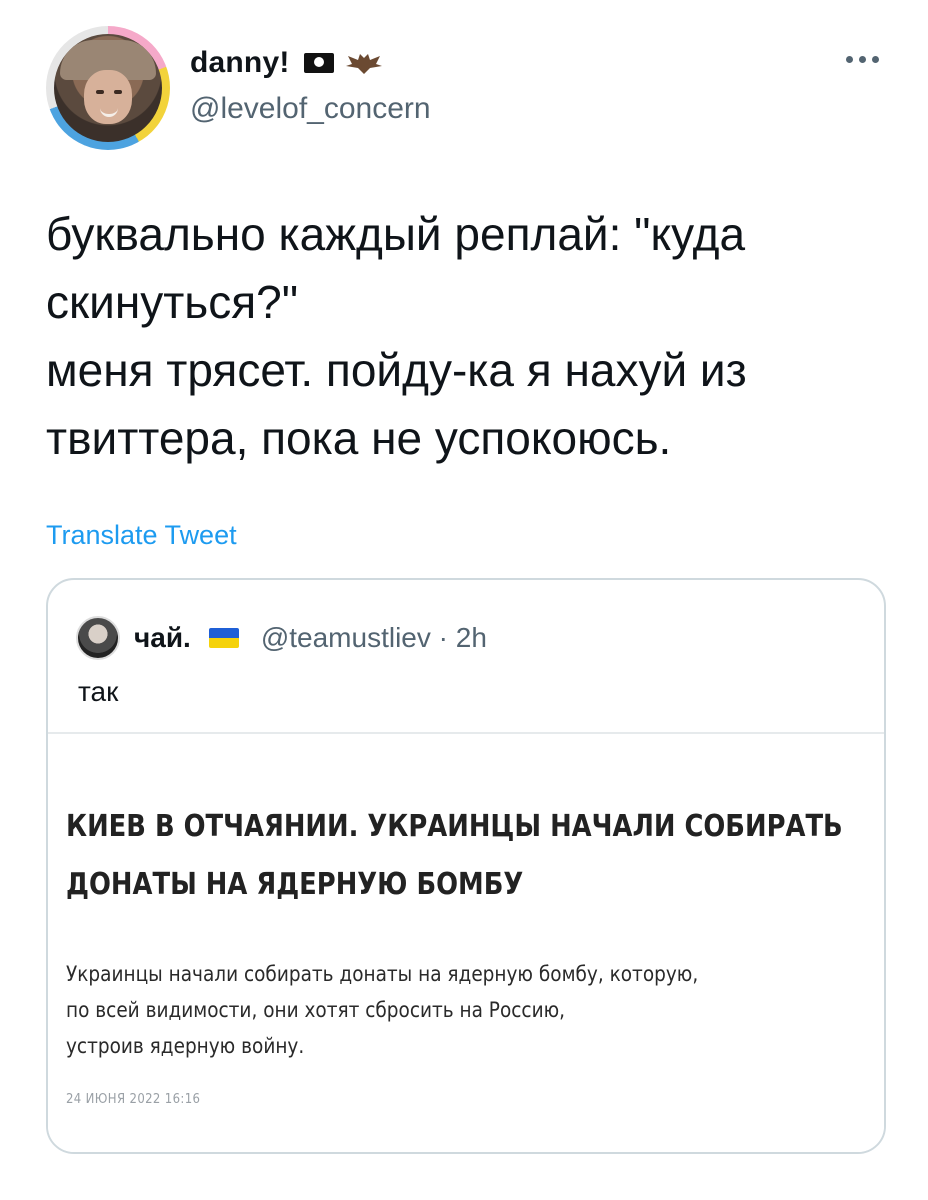 The width and height of the screenshot is (928, 1200). I want to click on author-handle: @levelof_concern, so click(310, 109).